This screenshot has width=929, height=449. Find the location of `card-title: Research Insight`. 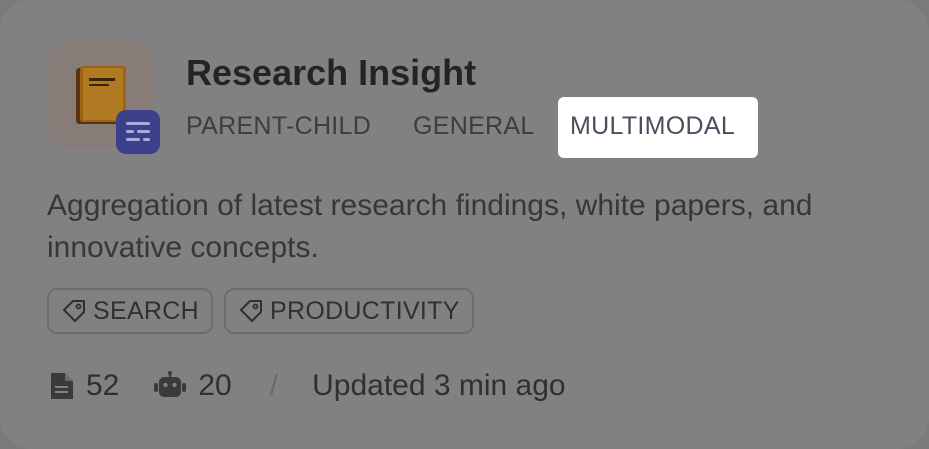

card-title: Research Insight is located at coordinates (331, 72).